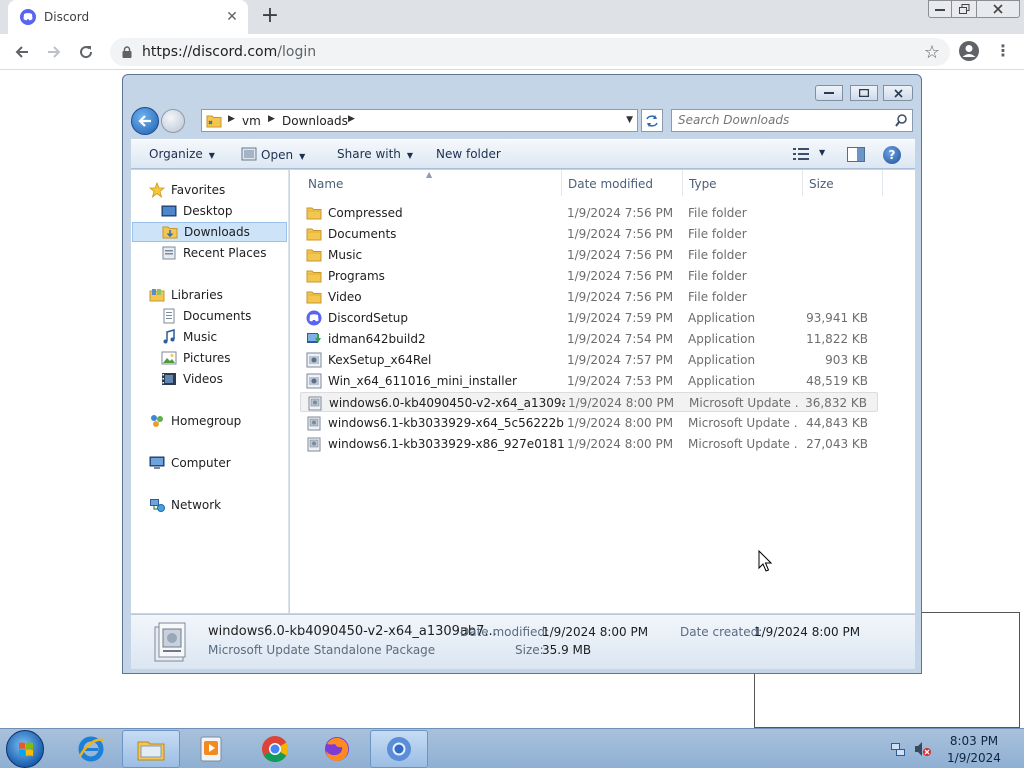  What do you see at coordinates (322, 650) in the screenshot?
I see `details-file-type: Microsoft Update Standalone Package` at bounding box center [322, 650].